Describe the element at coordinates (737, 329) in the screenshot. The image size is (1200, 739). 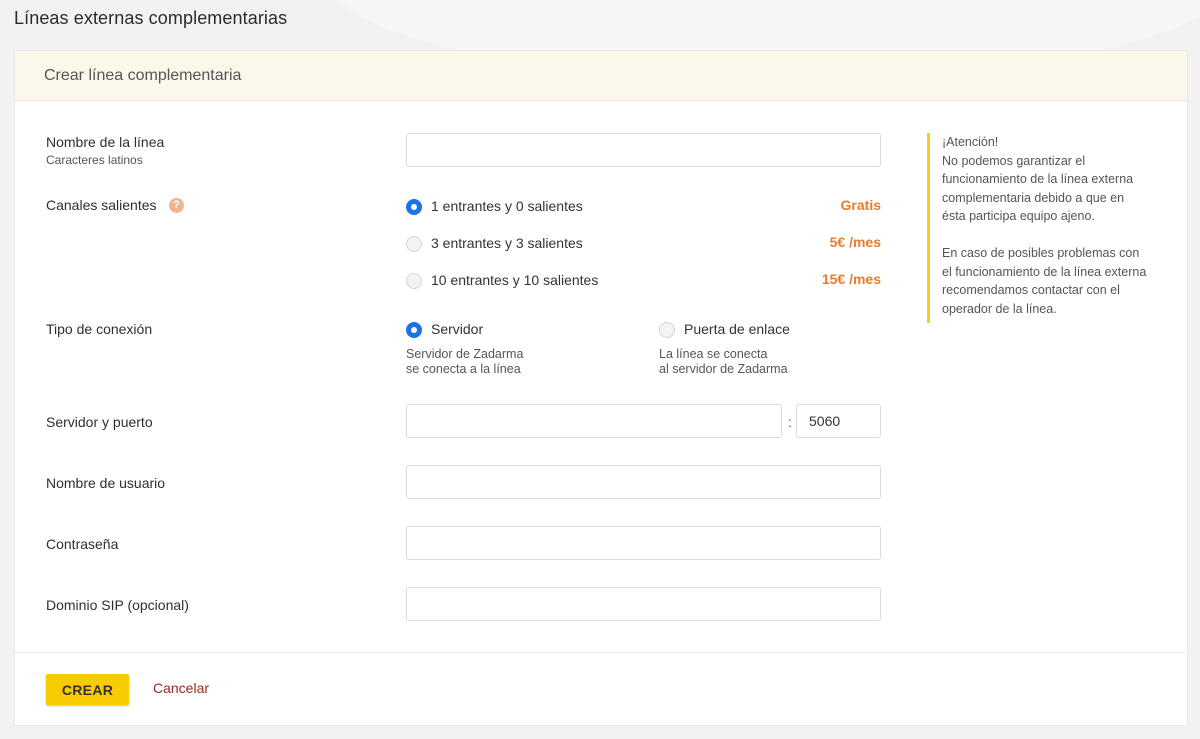
I see `connection-gateway-label: Puerta de enlace` at that location.